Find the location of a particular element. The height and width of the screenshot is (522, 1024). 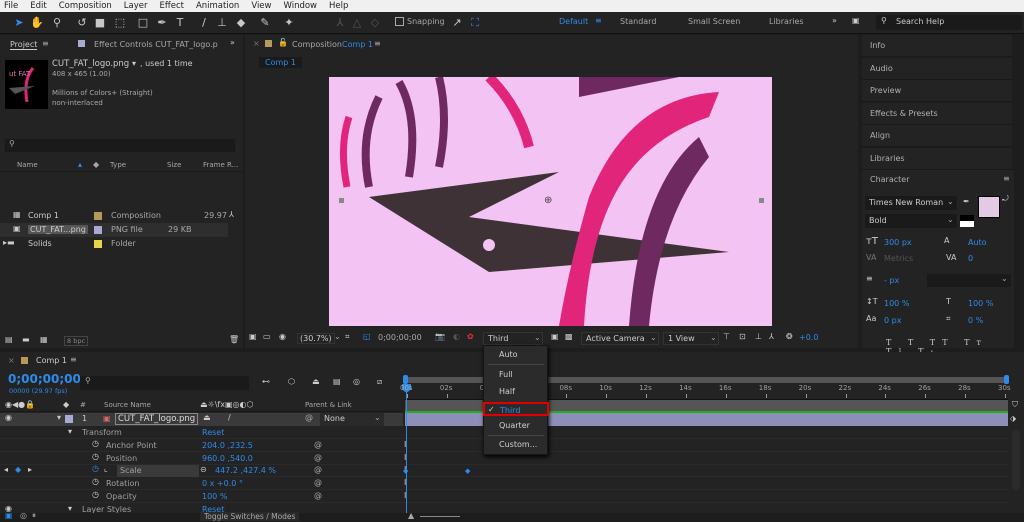

graph-editor-icon: ⧄ is located at coordinates (379, 382).